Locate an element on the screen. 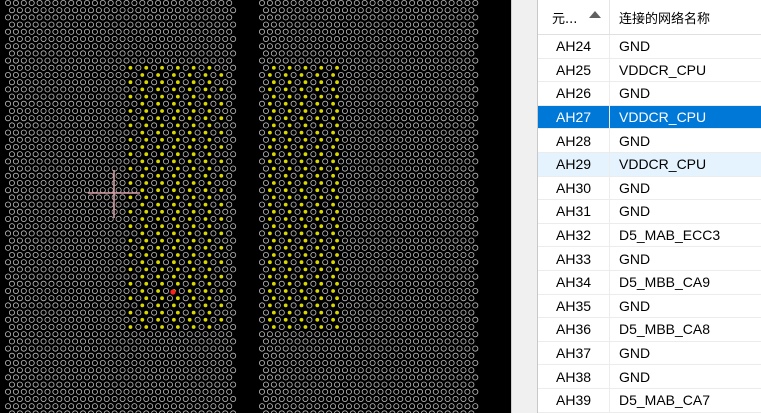 This screenshot has width=761, height=413. table-row: AH39 D5_MAB_CA7 is located at coordinates (649, 400).